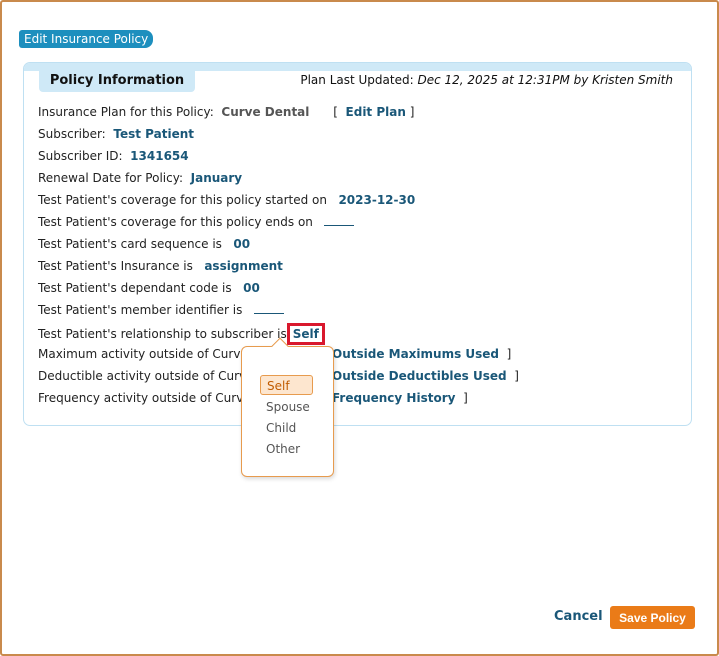 The height and width of the screenshot is (656, 719). What do you see at coordinates (135, 288) in the screenshot?
I see `dependant-label: Test Patient's dependant code is` at bounding box center [135, 288].